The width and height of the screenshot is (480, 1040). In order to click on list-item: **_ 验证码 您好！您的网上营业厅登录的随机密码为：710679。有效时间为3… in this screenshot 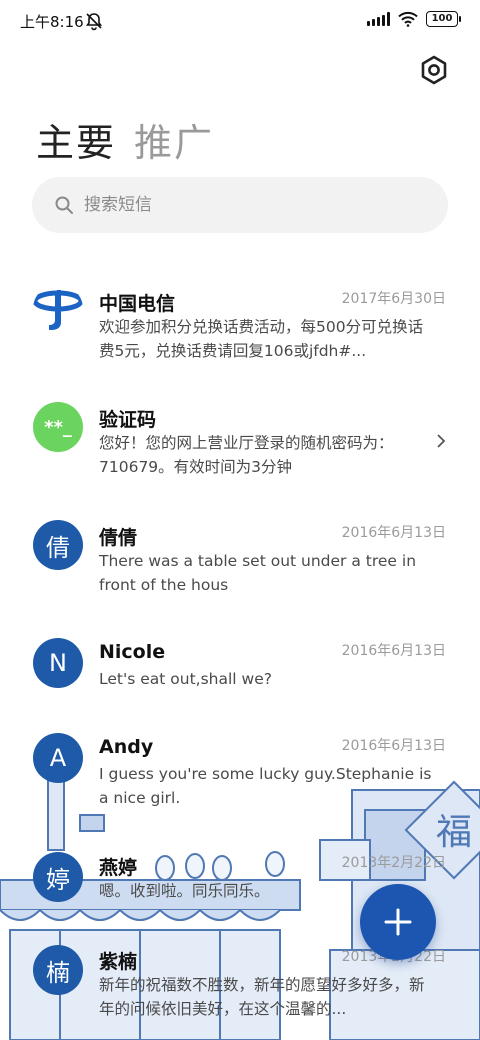, I will do `click(240, 450)`.